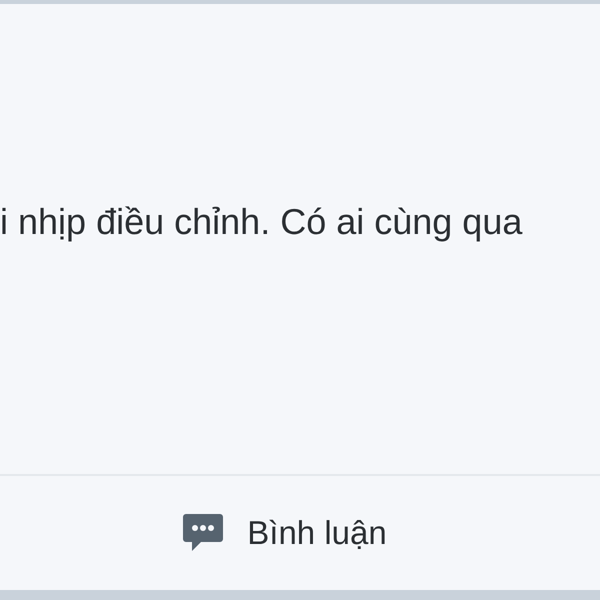  What do you see at coordinates (285, 533) in the screenshot?
I see `comment-button: Bình luận` at bounding box center [285, 533].